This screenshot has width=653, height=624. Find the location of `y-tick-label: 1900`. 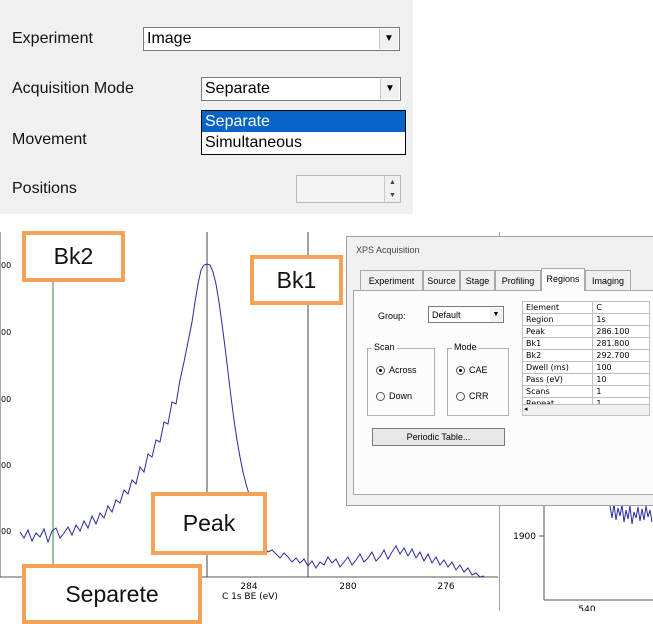

y-tick-label: 1900 is located at coordinates (524, 537).